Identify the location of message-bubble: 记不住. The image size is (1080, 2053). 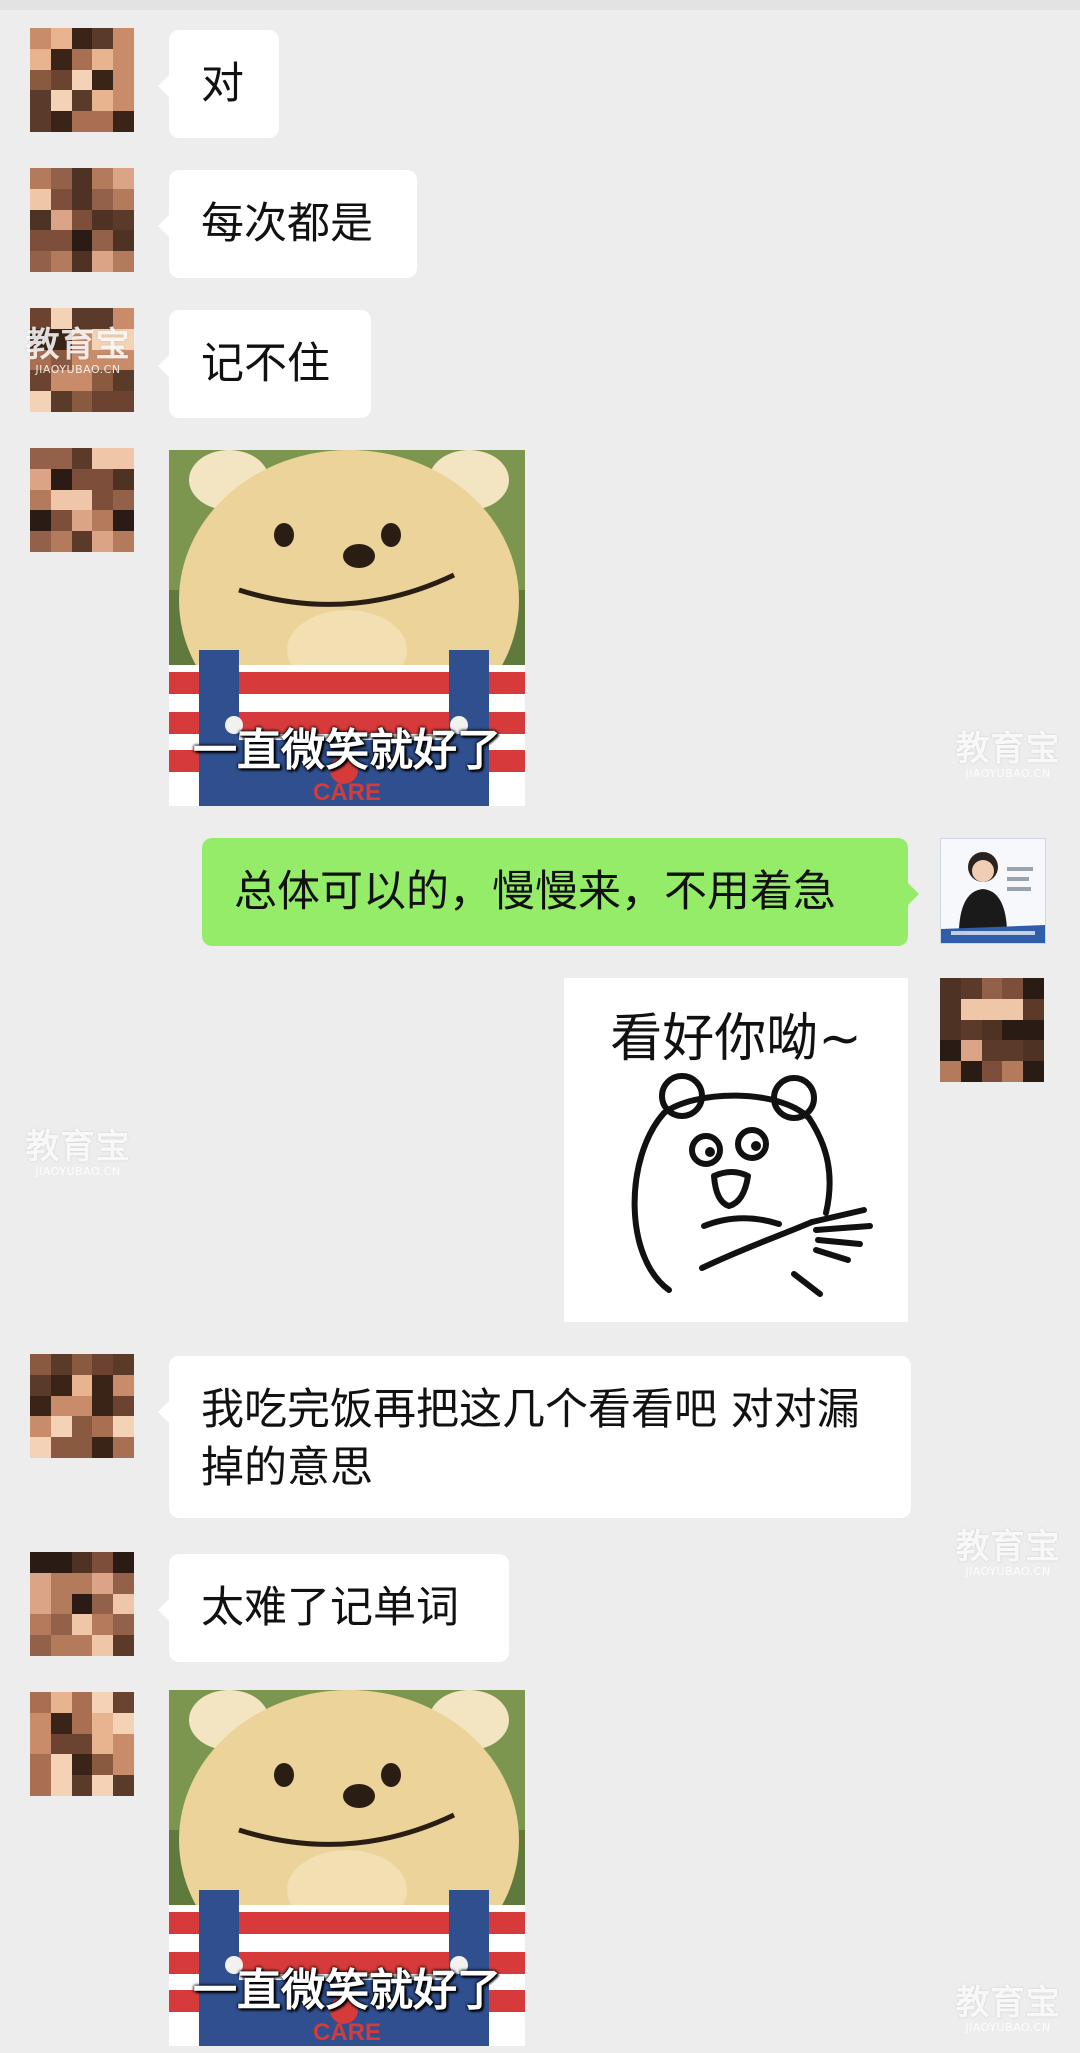
(264, 364).